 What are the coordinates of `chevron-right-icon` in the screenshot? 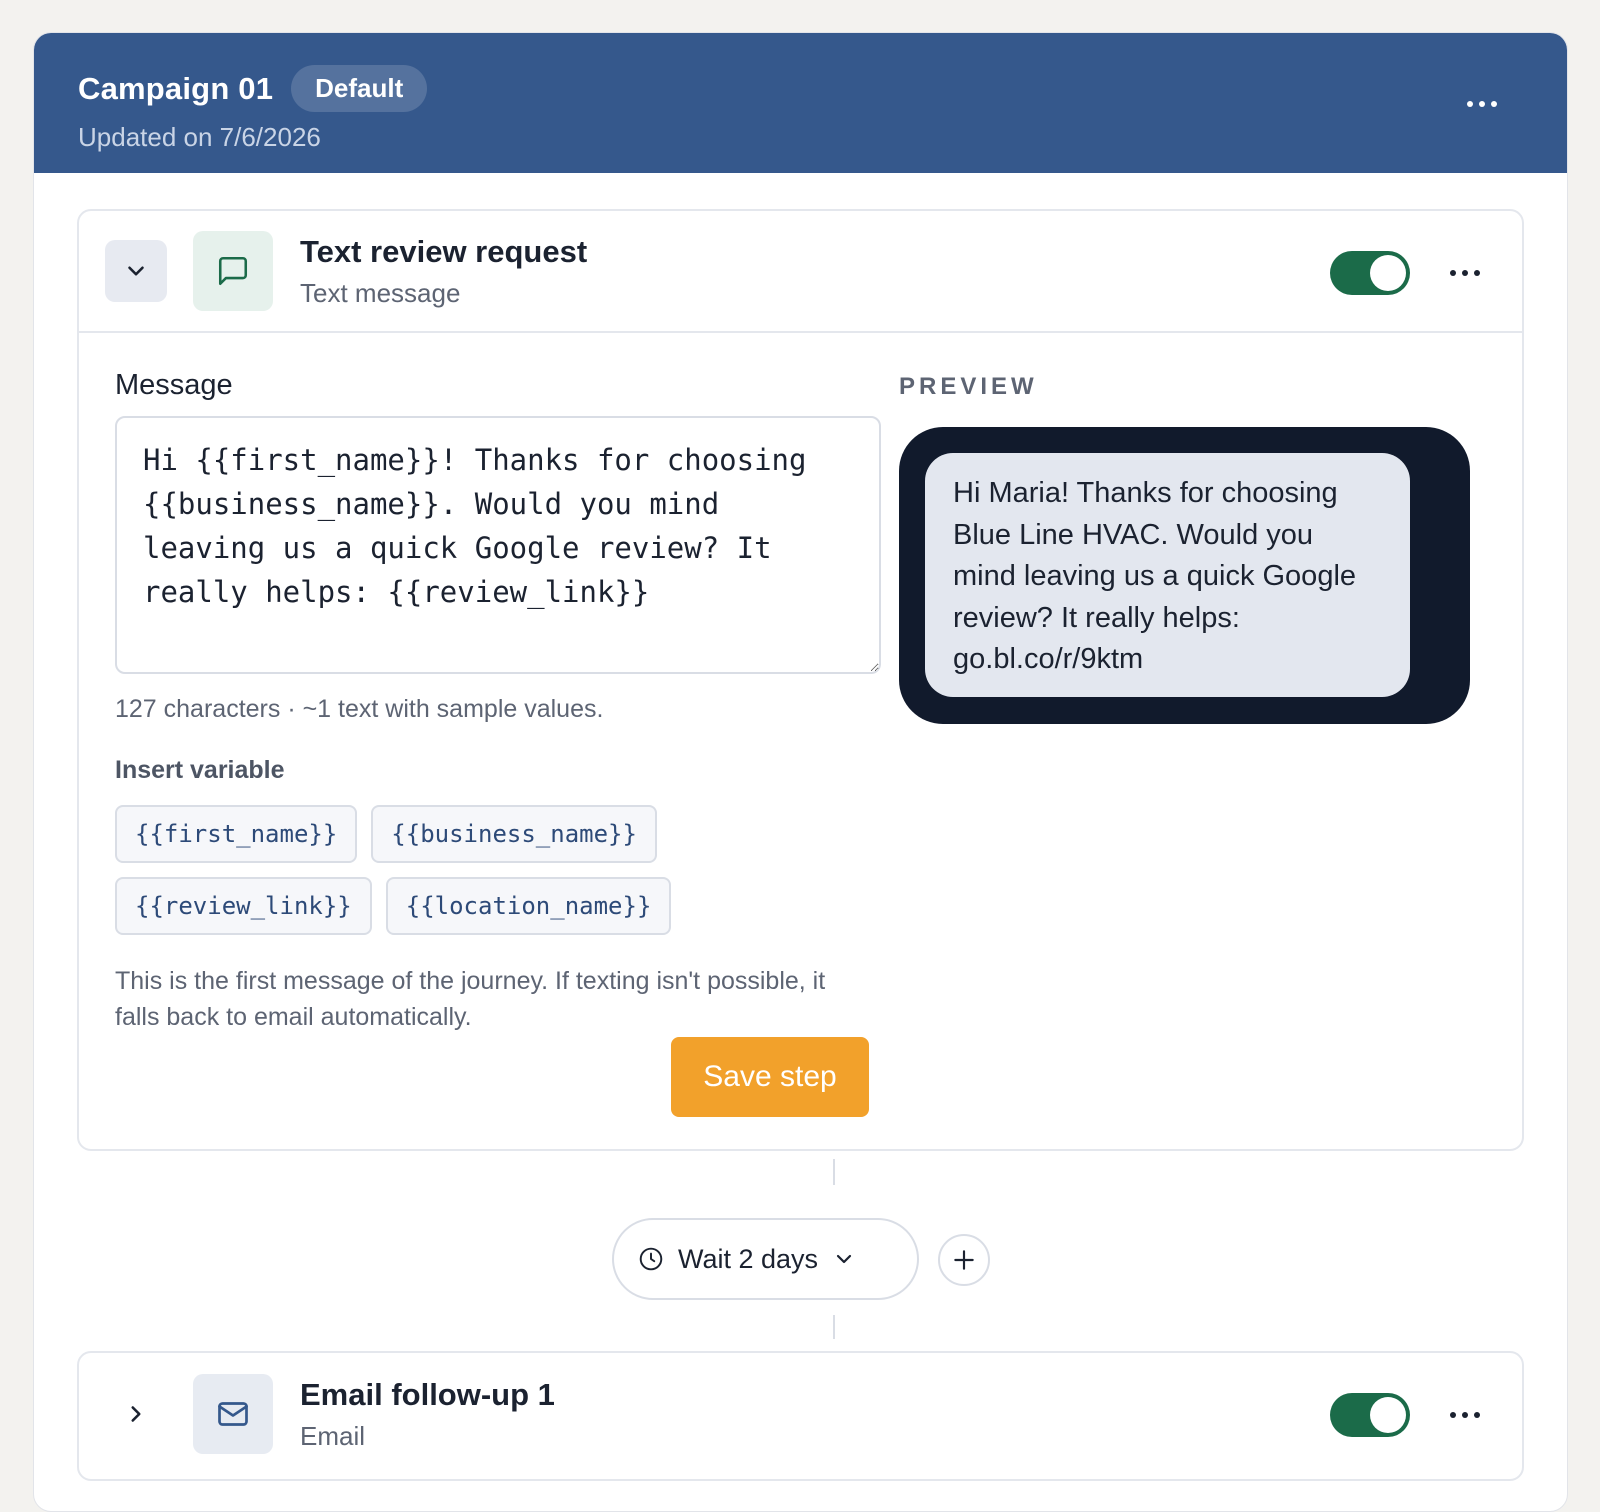 It's located at (136, 1414).